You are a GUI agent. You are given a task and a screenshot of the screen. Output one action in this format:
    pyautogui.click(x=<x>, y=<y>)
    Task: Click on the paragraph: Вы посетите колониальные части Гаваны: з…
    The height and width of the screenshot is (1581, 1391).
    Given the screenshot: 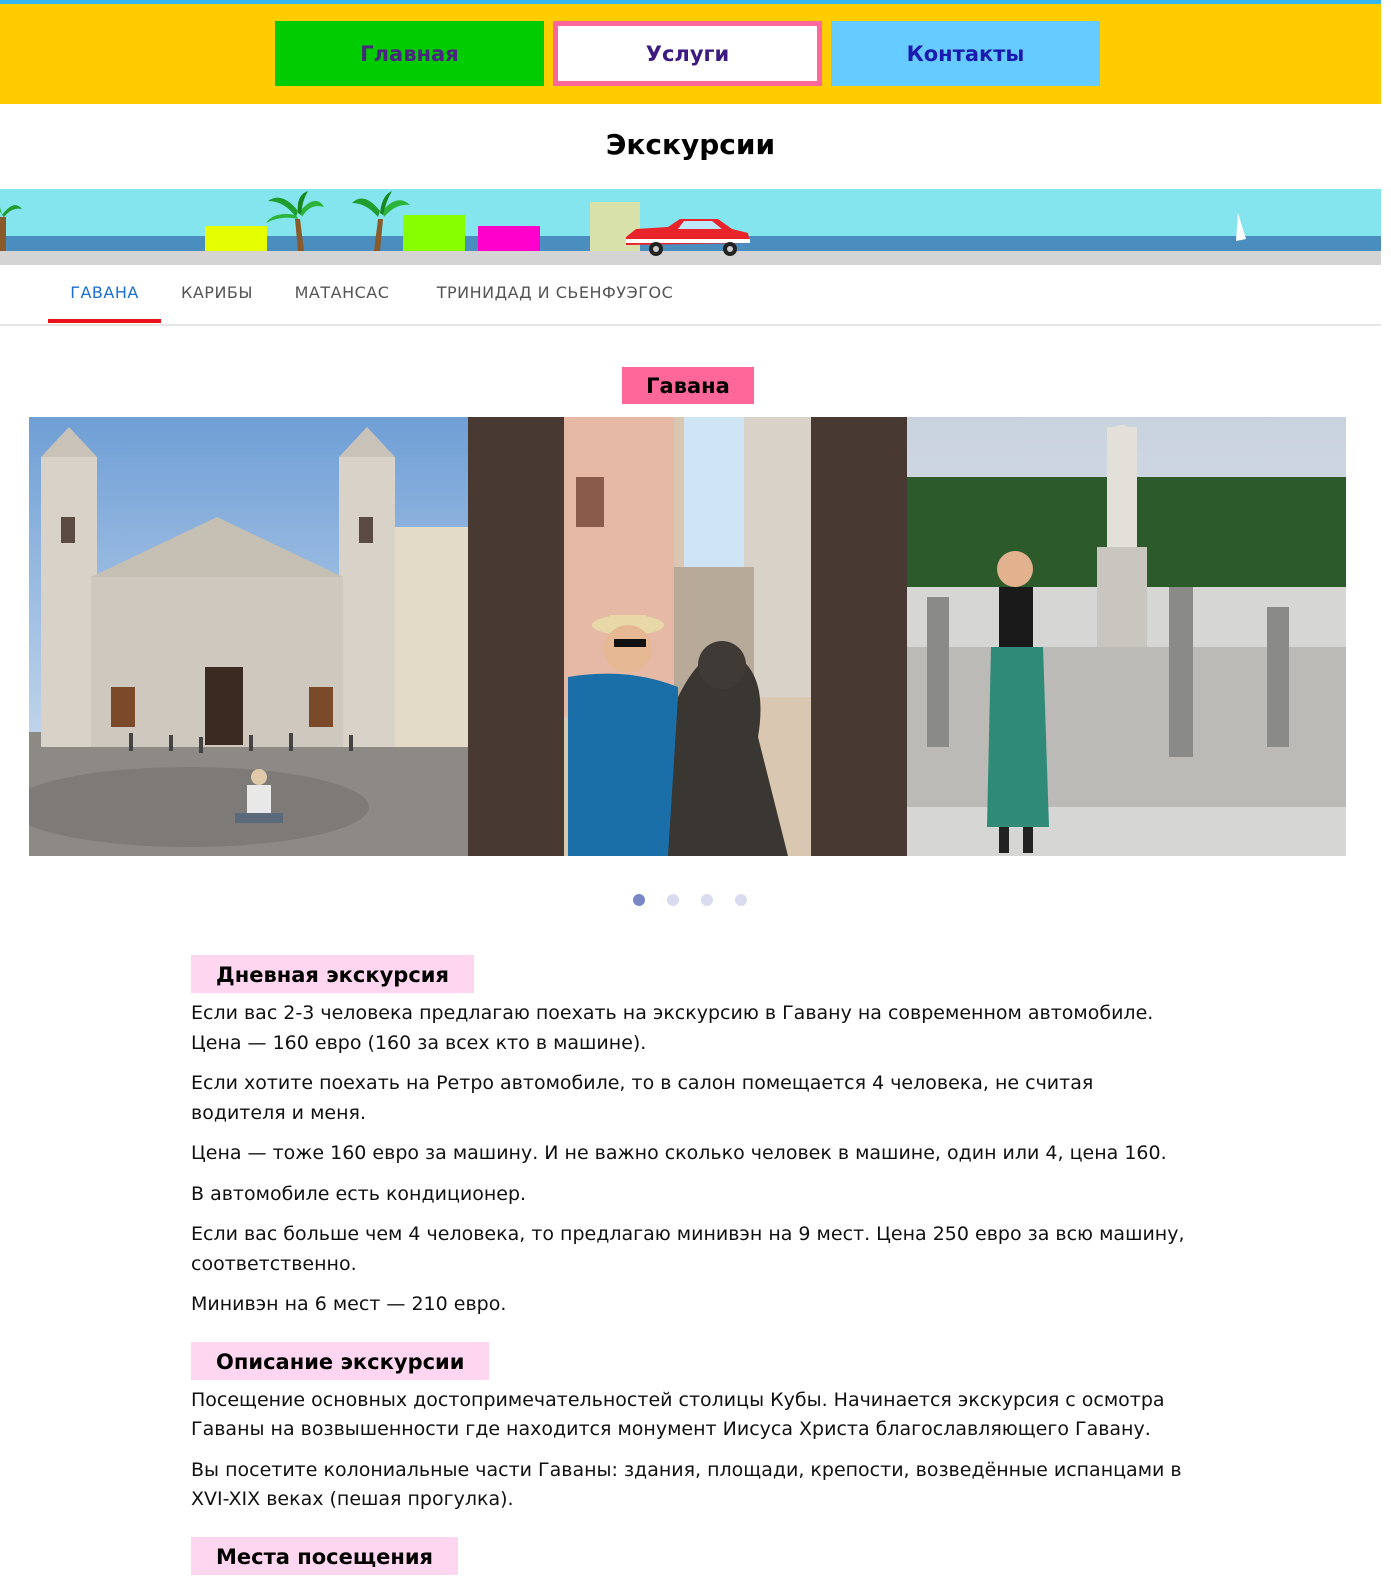 What is the action you would take?
    pyautogui.click(x=686, y=1484)
    